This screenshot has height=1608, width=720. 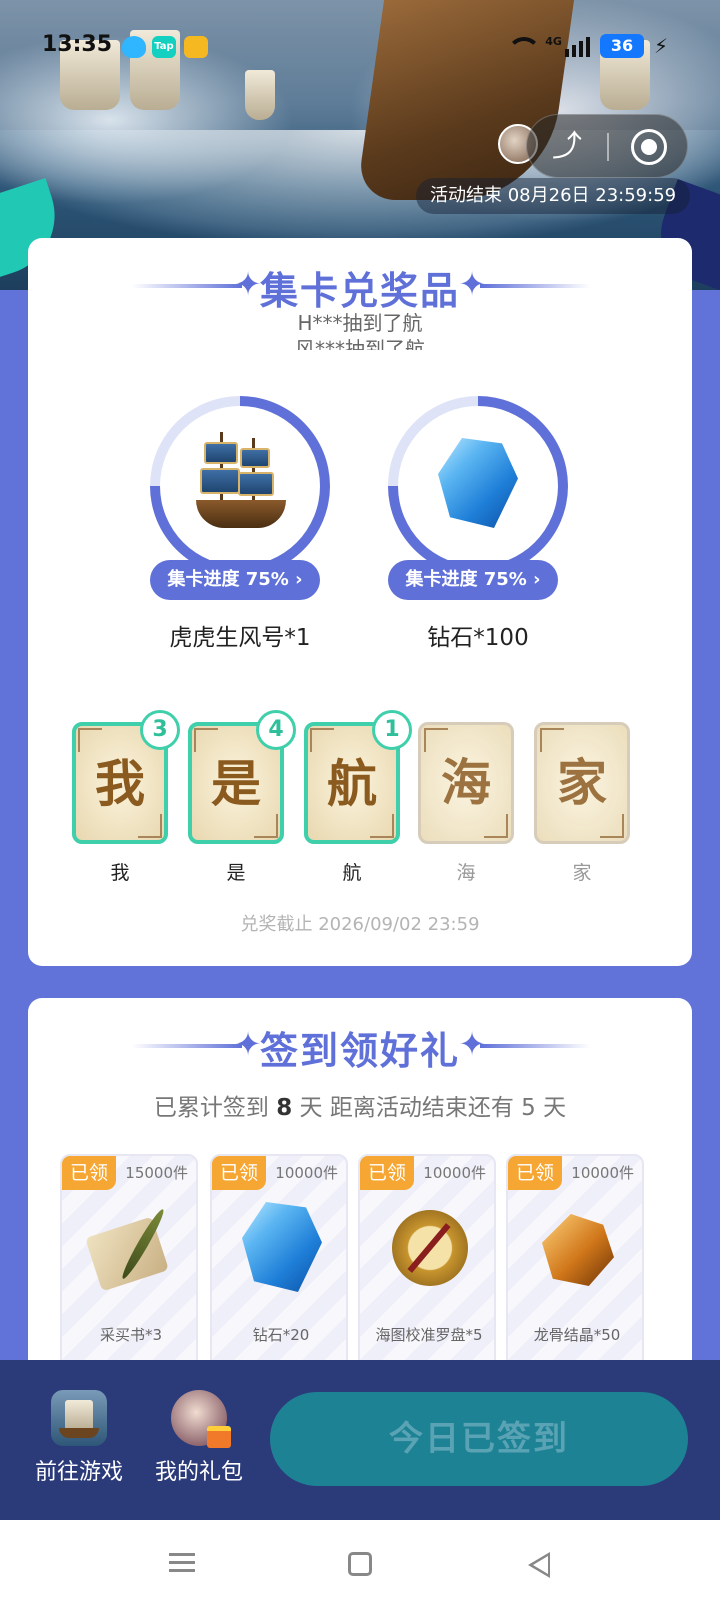 I want to click on vip-app-icon, so click(x=196, y=47).